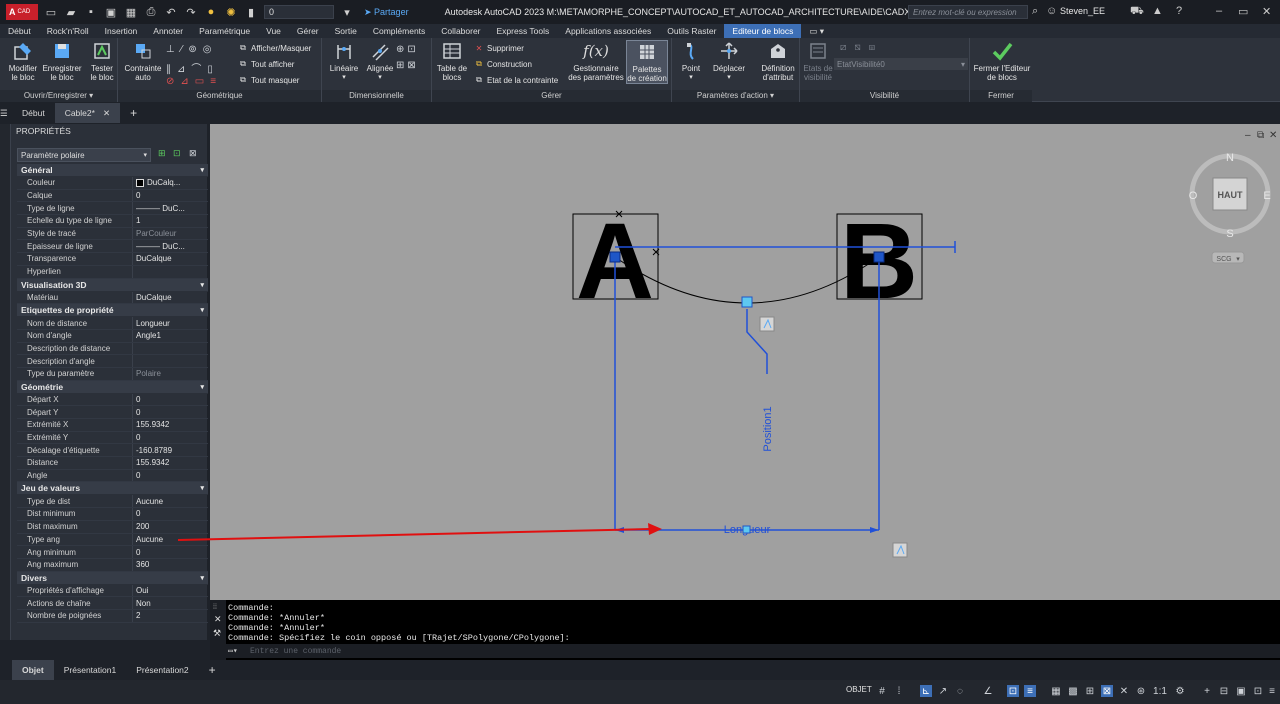 The width and height of the screenshot is (1280, 704). Describe the element at coordinates (900, 550) in the screenshot. I see `action-icon-length` at that location.